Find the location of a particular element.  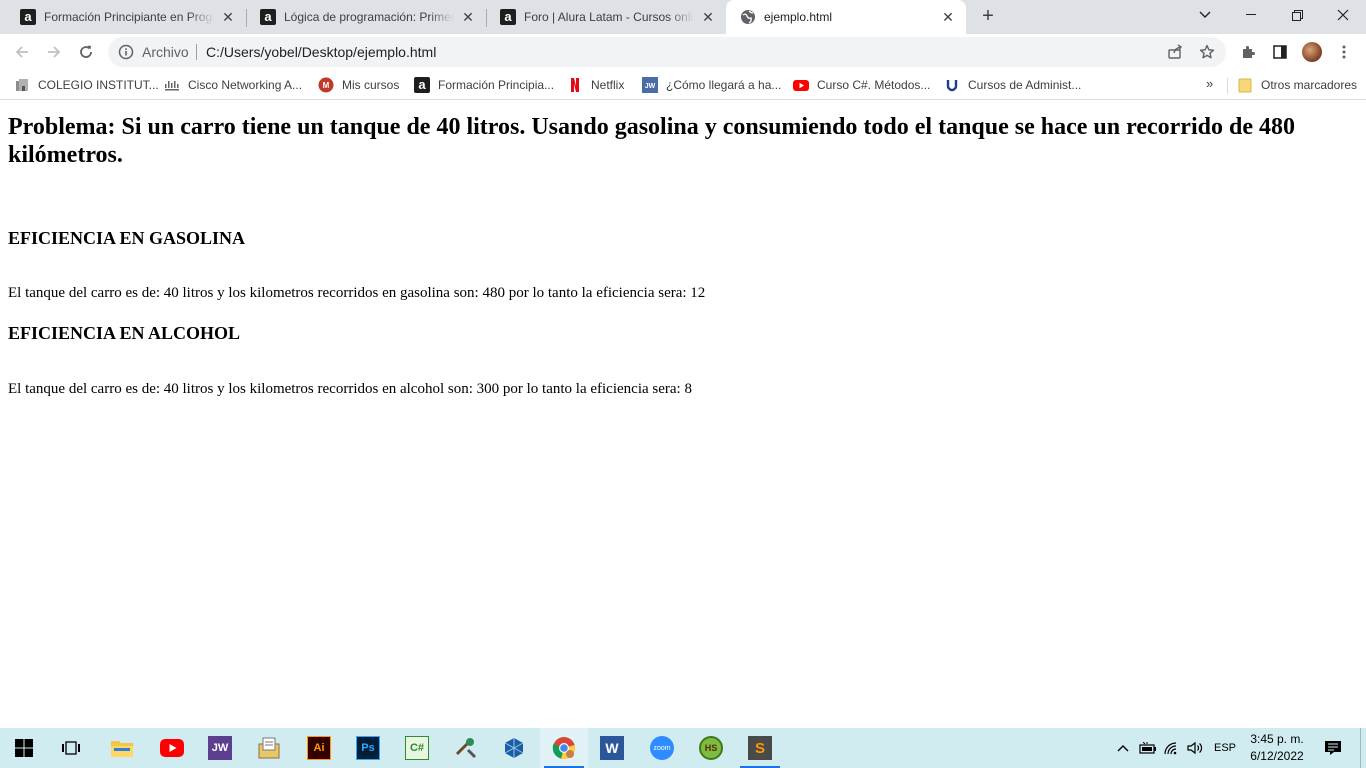

close-window-button is located at coordinates (1343, 15).